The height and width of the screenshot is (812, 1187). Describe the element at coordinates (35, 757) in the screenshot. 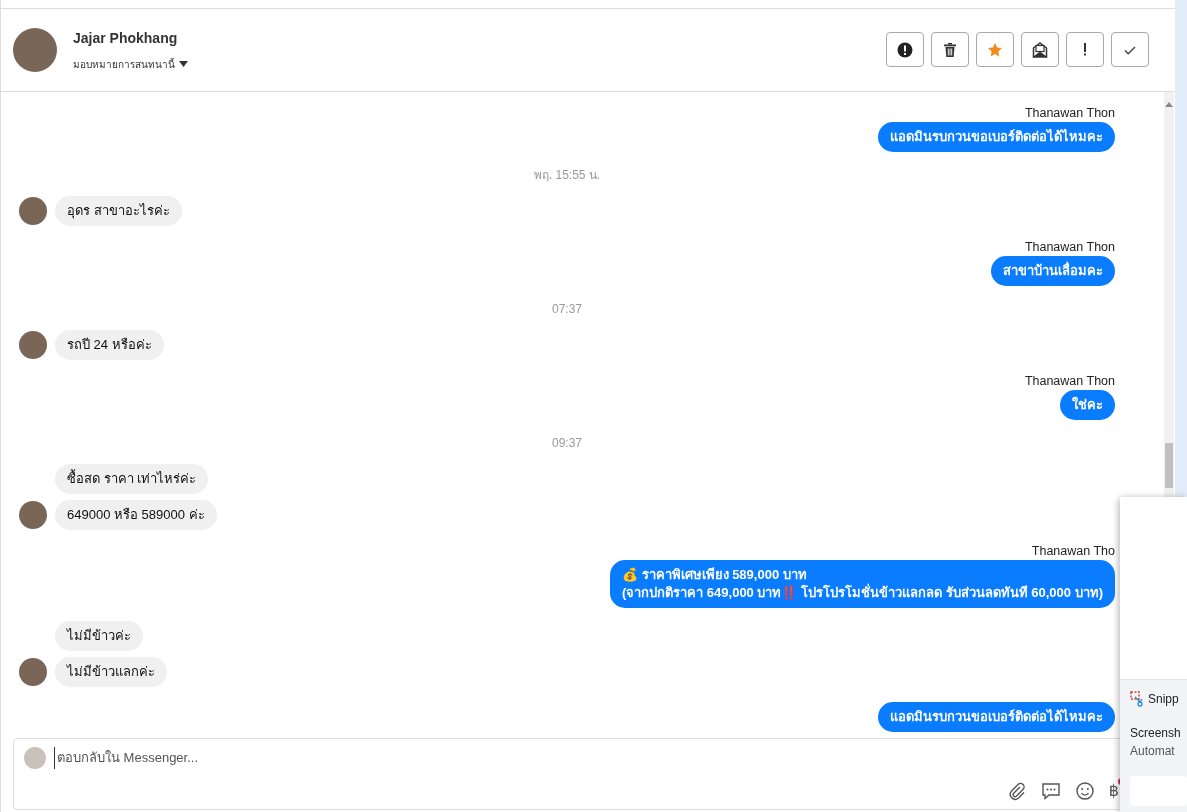

I see `page-avatar` at that location.